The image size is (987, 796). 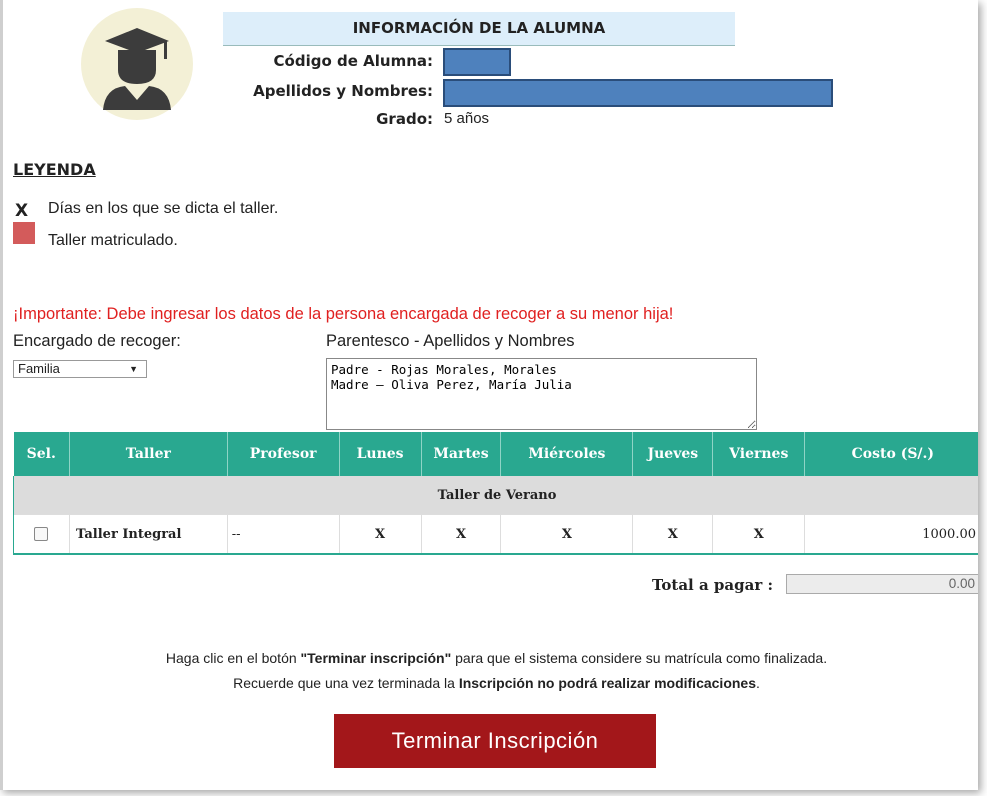 I want to click on day-mark-miercoles: X, so click(x=567, y=534).